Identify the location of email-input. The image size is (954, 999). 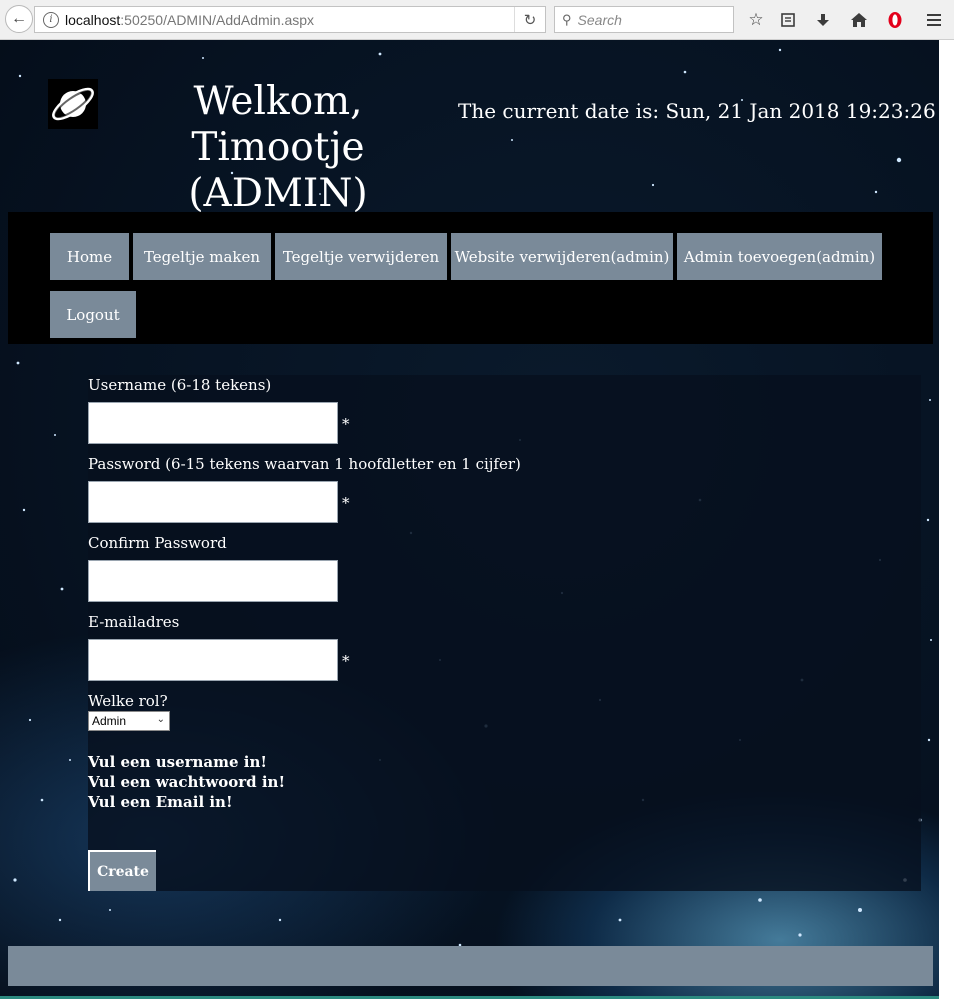
(213, 660).